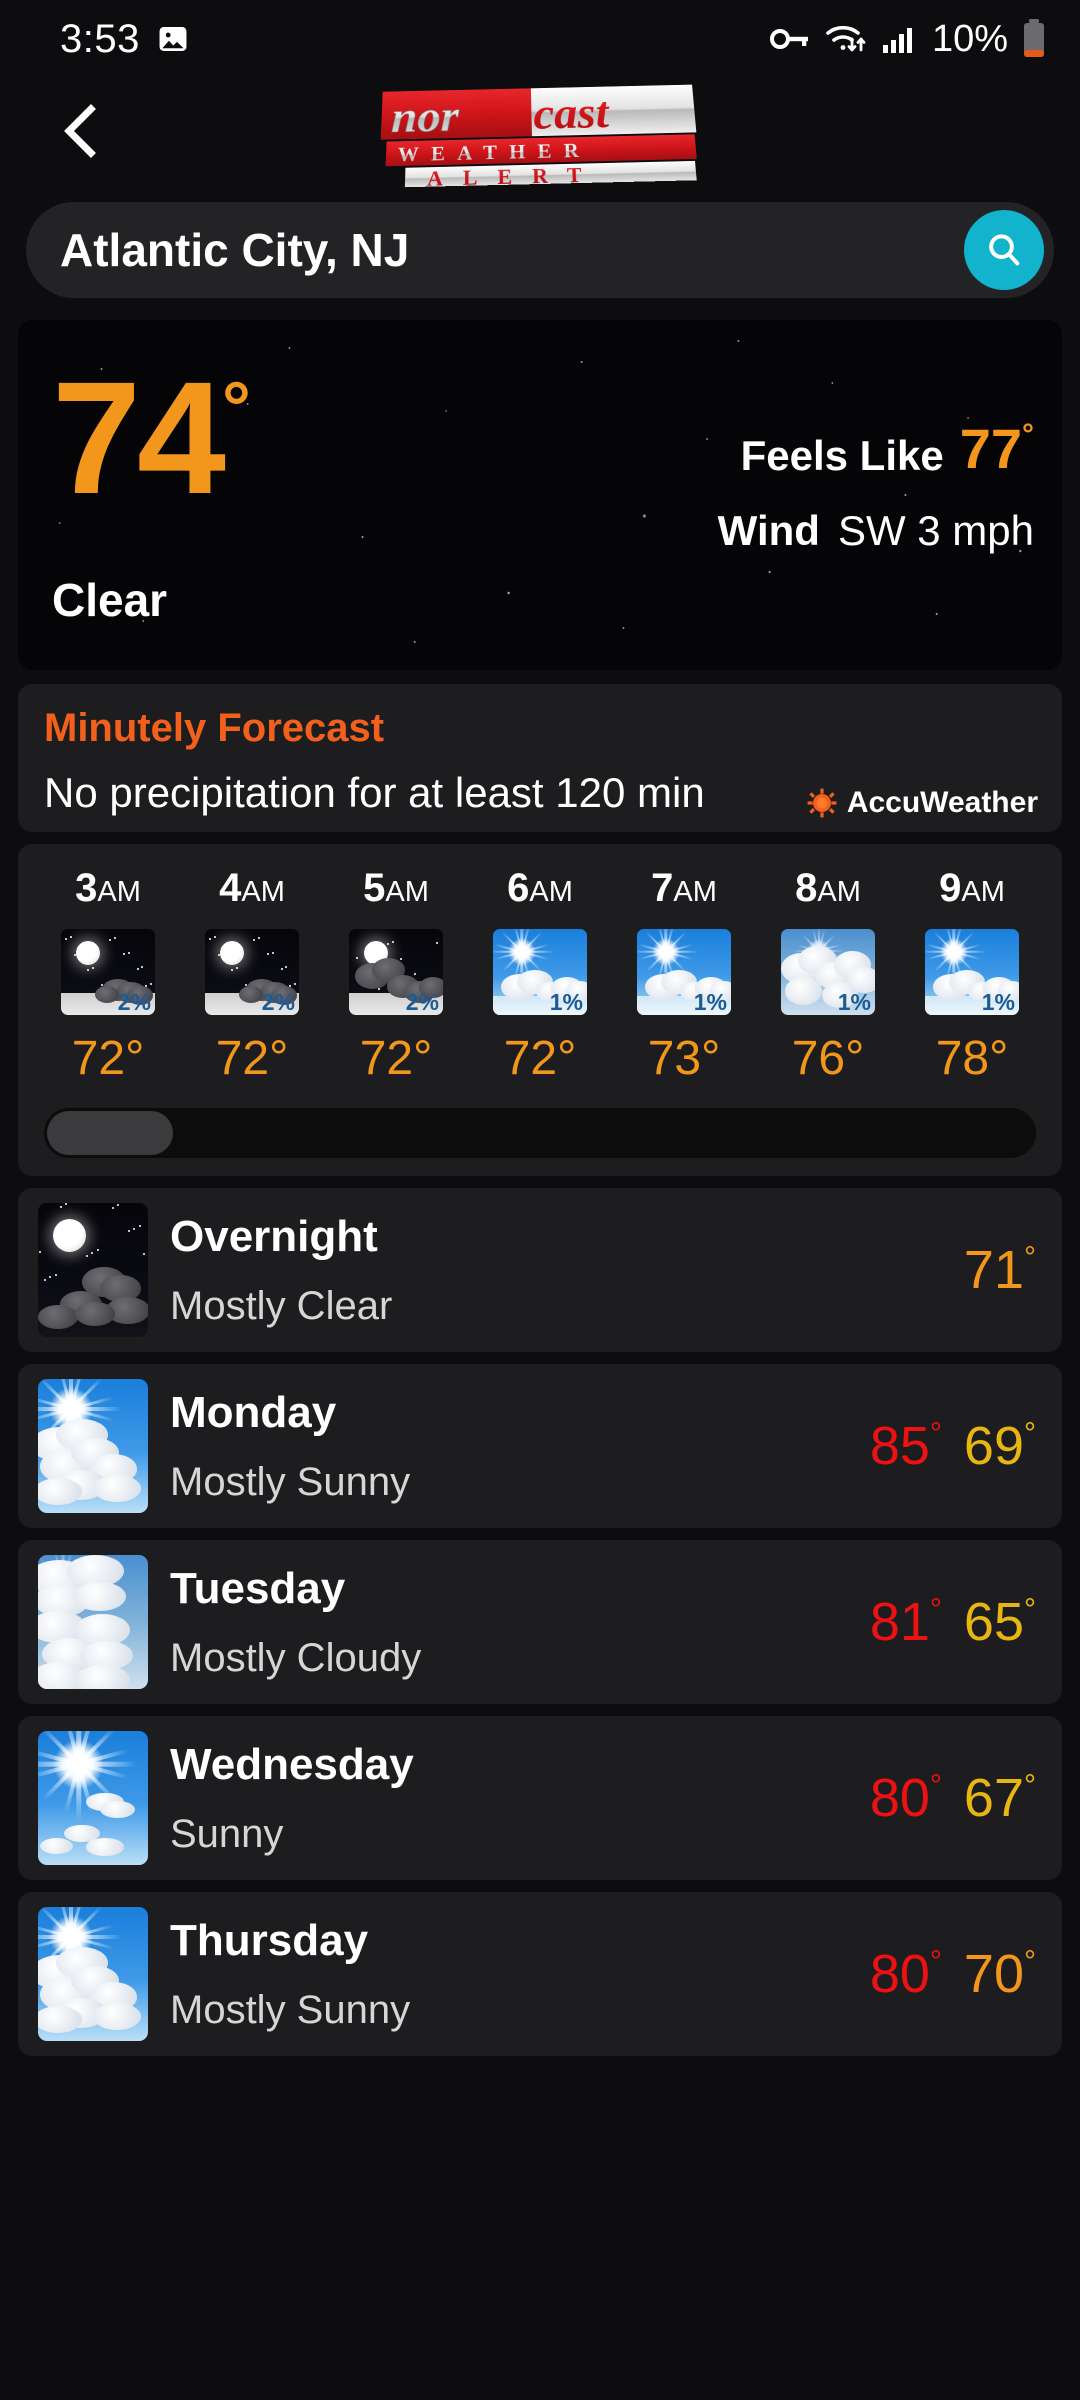  I want to click on daily-forecast-row: Wednesday Sunny 80 ° 67 °, so click(540, 1798).